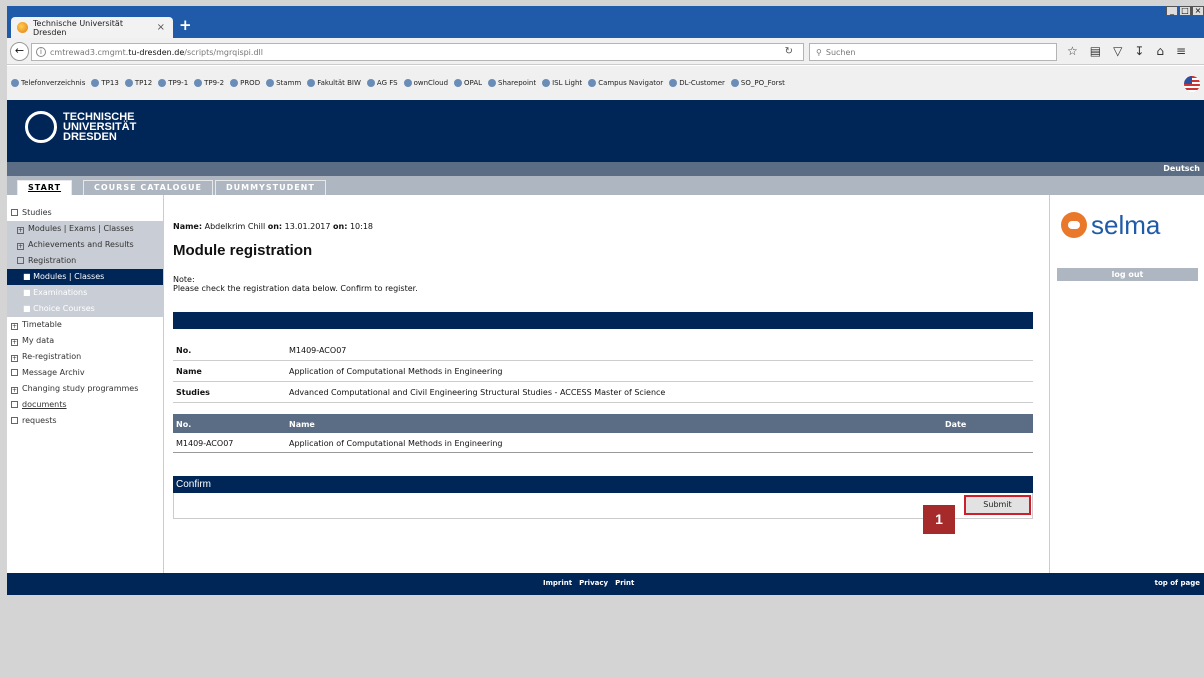 The image size is (1204, 678). Describe the element at coordinates (85, 245) in the screenshot. I see `sidebar-item-achievements: + Achievements and Results` at that location.